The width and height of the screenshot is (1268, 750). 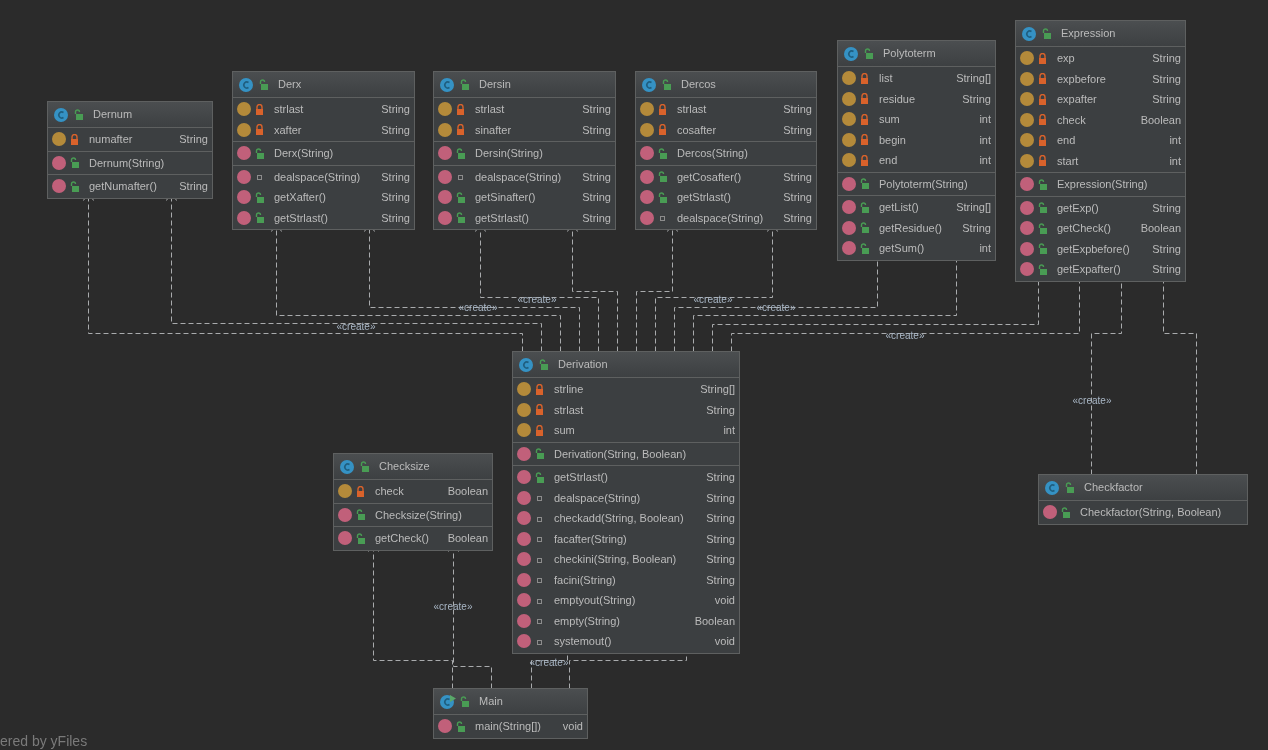 I want to click on field-name: expbefore, so click(x=1082, y=79).